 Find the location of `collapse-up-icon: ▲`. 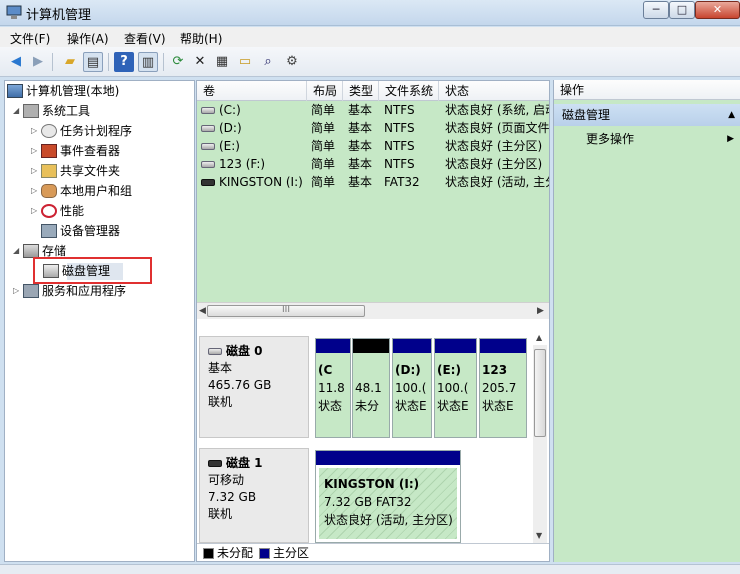

collapse-up-icon: ▲ is located at coordinates (731, 115).